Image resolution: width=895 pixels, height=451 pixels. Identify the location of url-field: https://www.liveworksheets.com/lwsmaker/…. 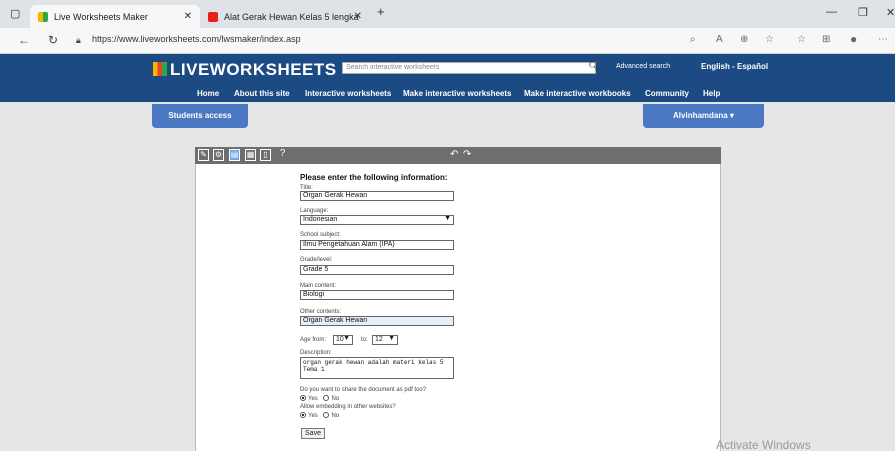
(196, 39).